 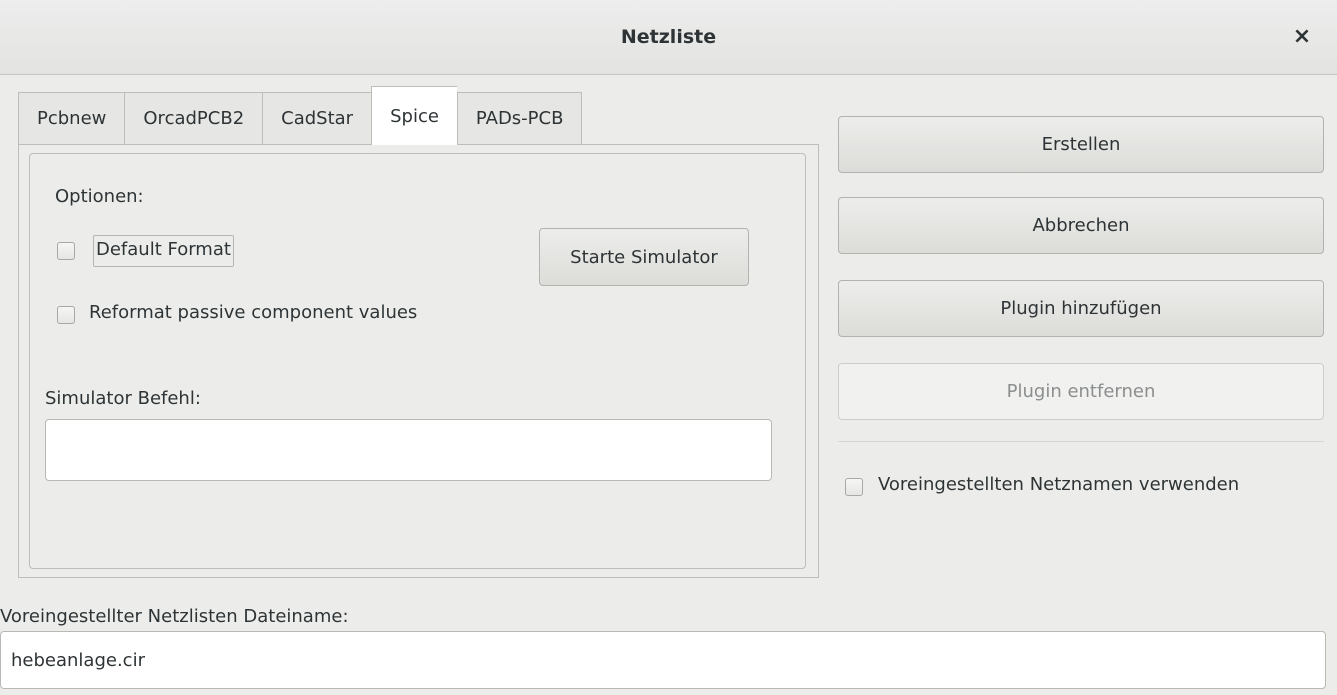 I want to click on default-format-checkbox, so click(x=66, y=251).